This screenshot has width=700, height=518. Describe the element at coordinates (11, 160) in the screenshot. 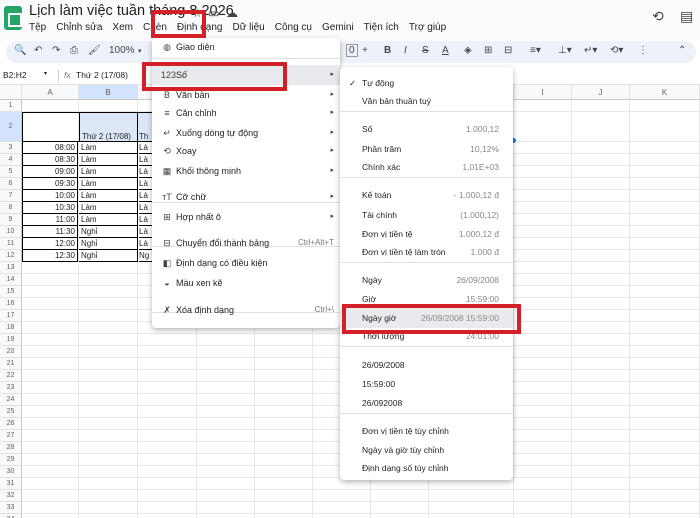

I see `row-header-4: 4` at that location.